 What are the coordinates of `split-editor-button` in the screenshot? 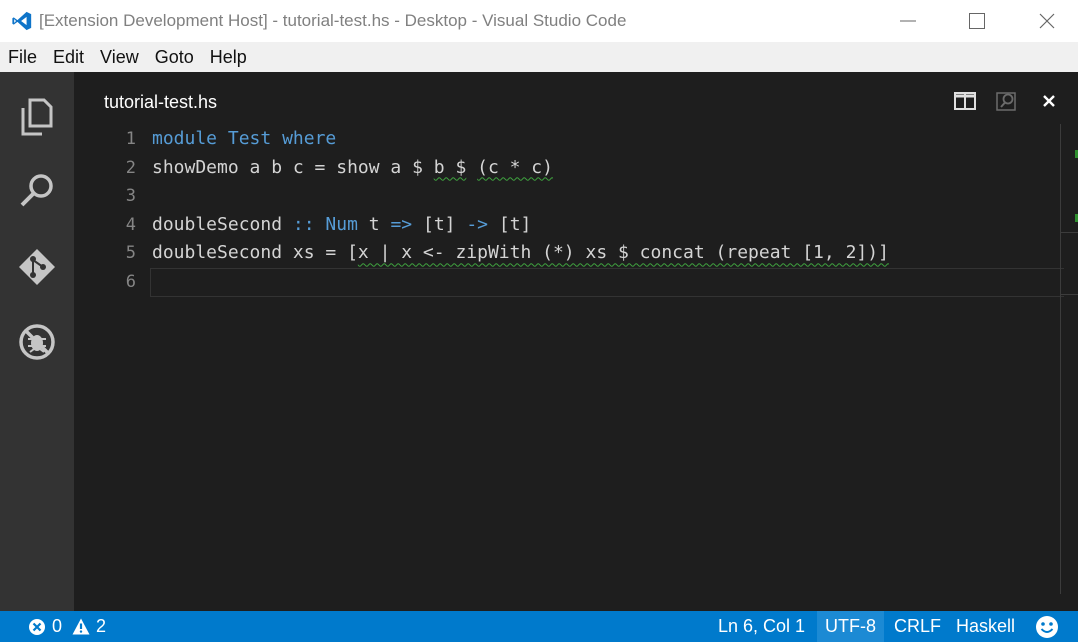 It's located at (965, 101).